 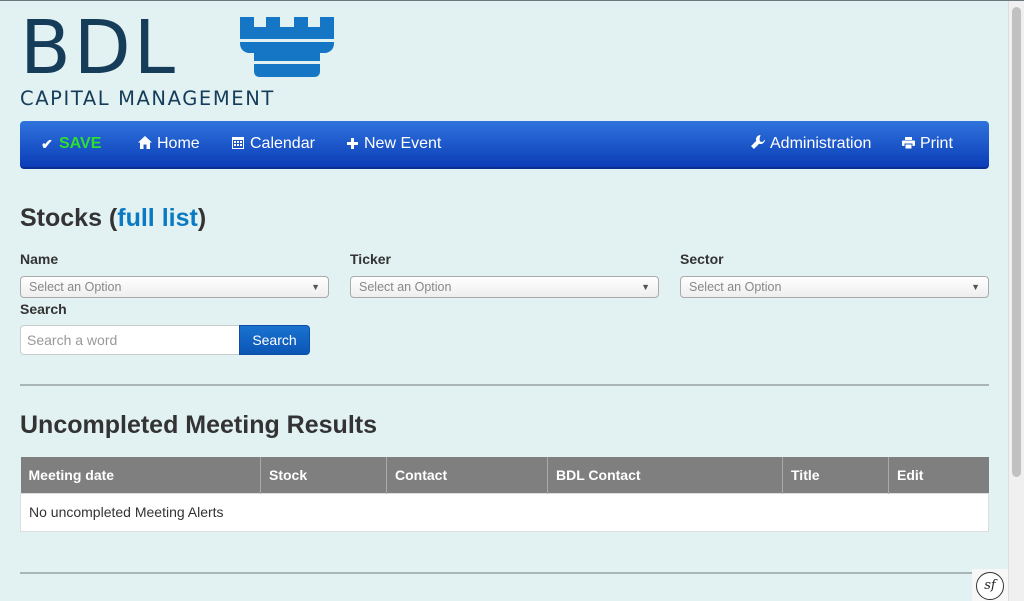 I want to click on meetings-heading: Uncompleted Meeting Results, so click(x=198, y=425).